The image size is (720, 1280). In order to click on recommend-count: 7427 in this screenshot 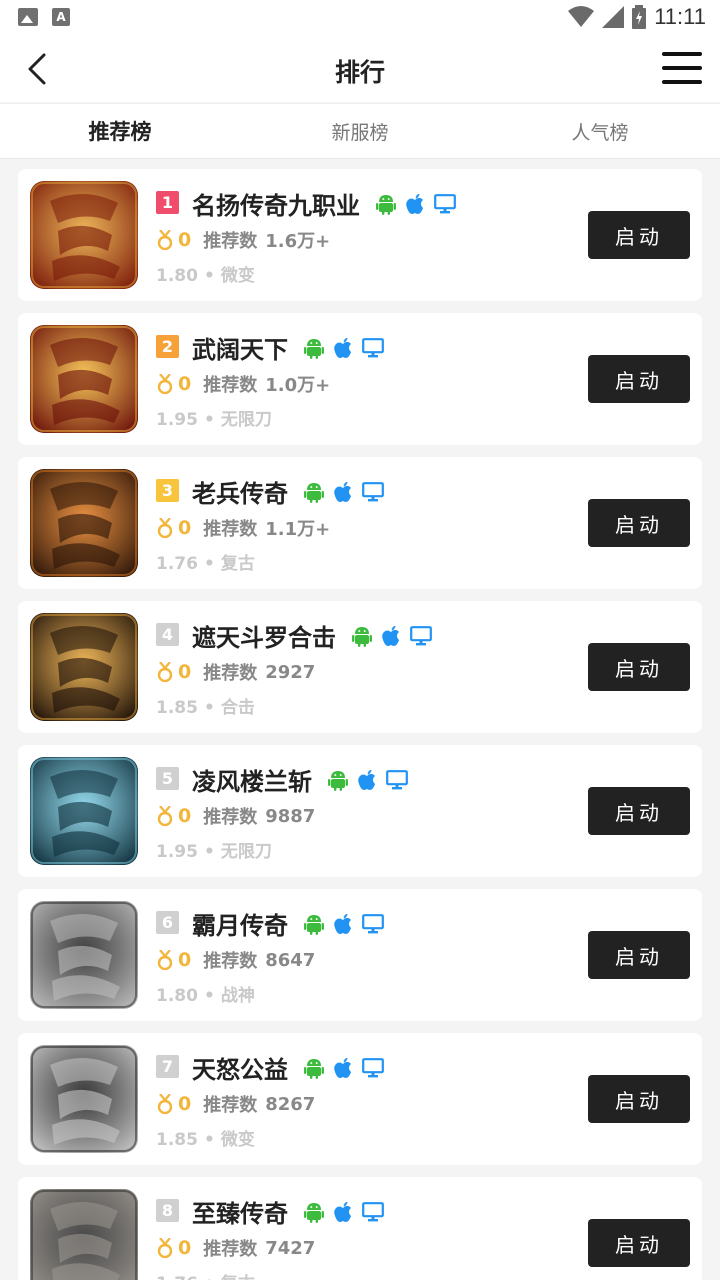, I will do `click(290, 1248)`.